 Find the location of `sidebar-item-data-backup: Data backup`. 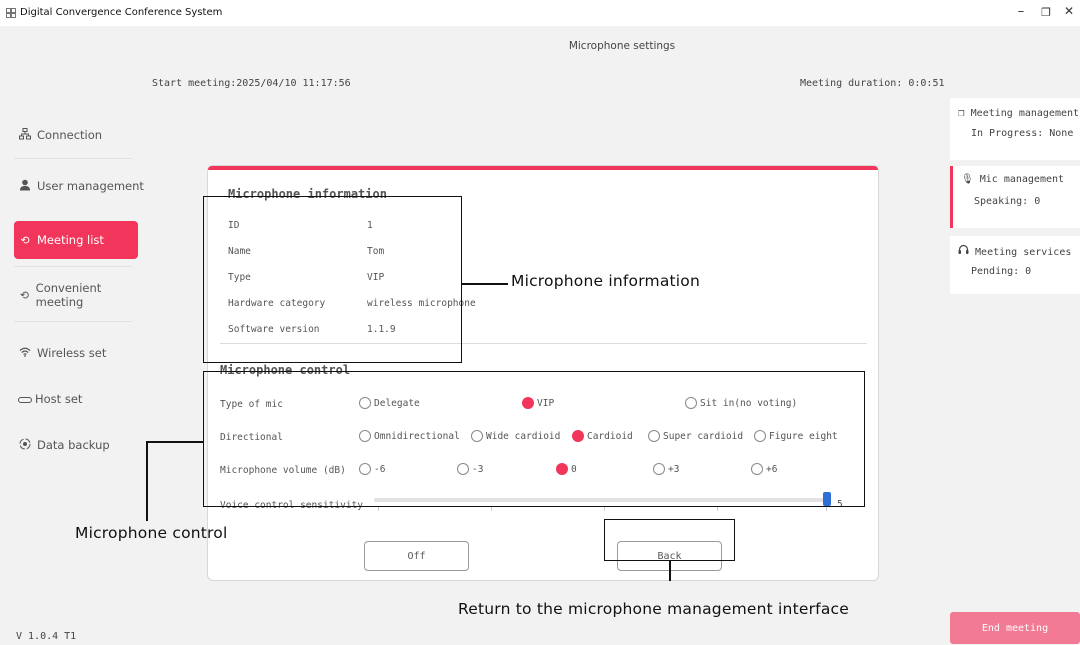

sidebar-item-data-backup: Data backup is located at coordinates (72, 445).